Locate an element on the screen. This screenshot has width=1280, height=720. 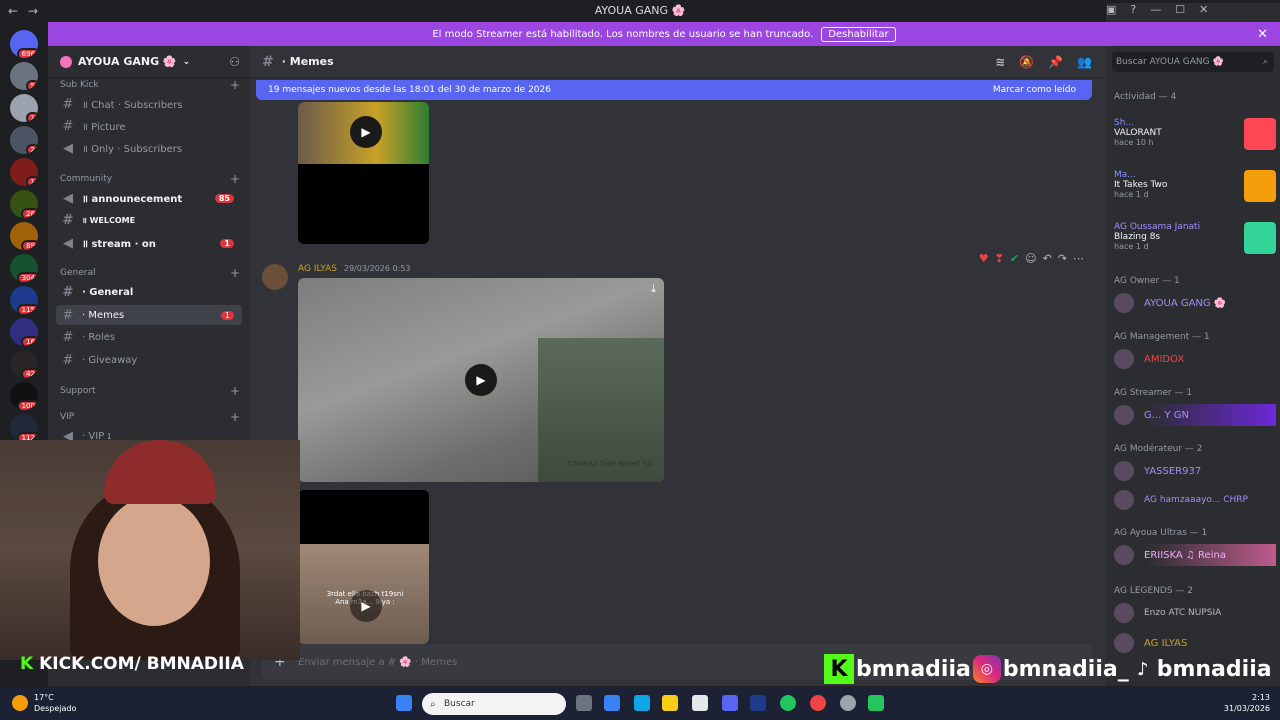
direct-messages-icon: 696 is located at coordinates (24, 44).